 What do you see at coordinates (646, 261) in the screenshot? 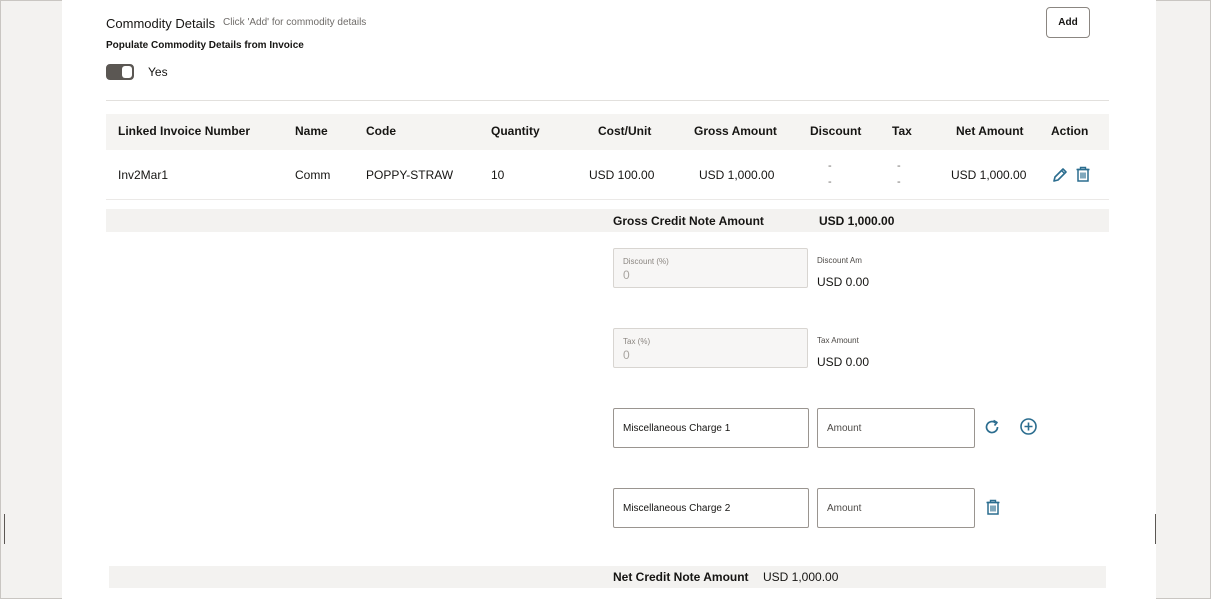
I see `discount-percent-label: Discount (%)` at bounding box center [646, 261].